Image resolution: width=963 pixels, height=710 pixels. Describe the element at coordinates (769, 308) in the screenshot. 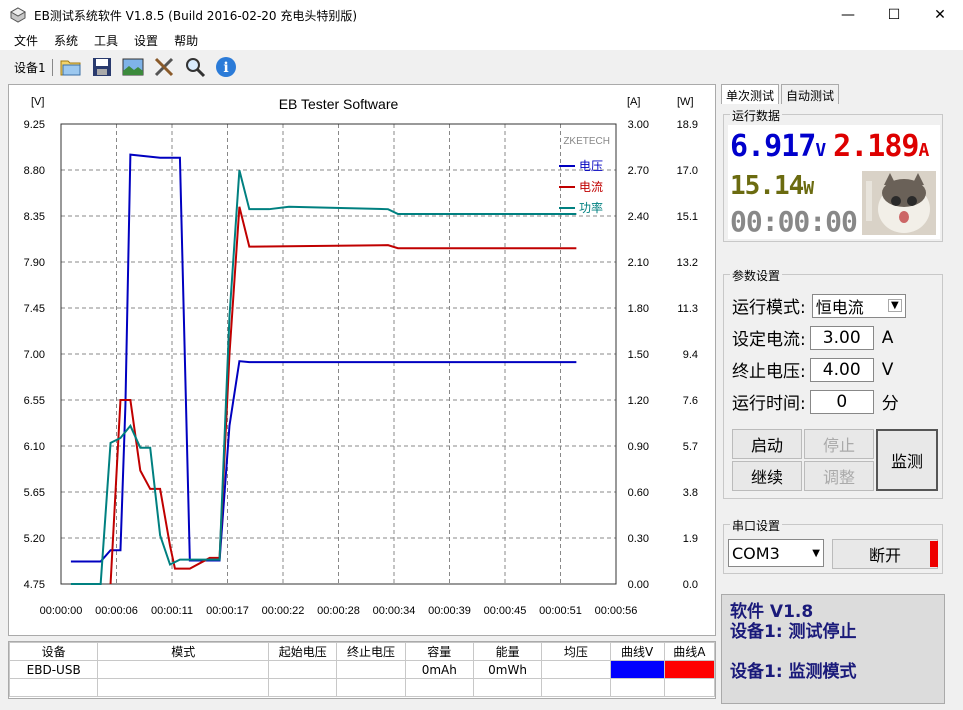

I see `mode-label: 运行模式:` at that location.